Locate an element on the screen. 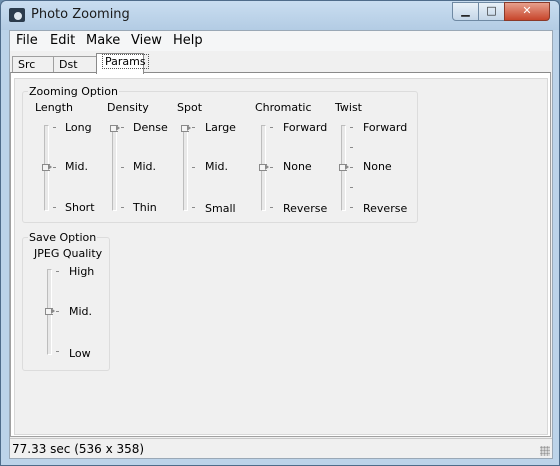  resize-grip-icon is located at coordinates (545, 451).